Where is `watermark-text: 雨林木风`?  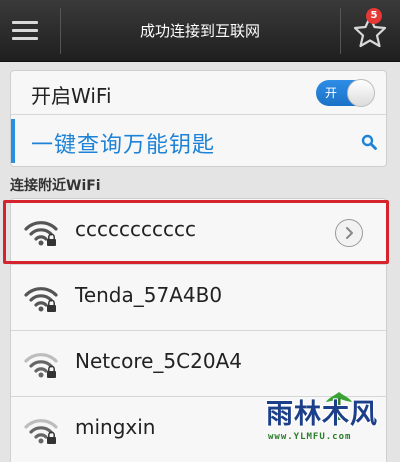
watermark-text: 雨林木风 is located at coordinates (322, 414).